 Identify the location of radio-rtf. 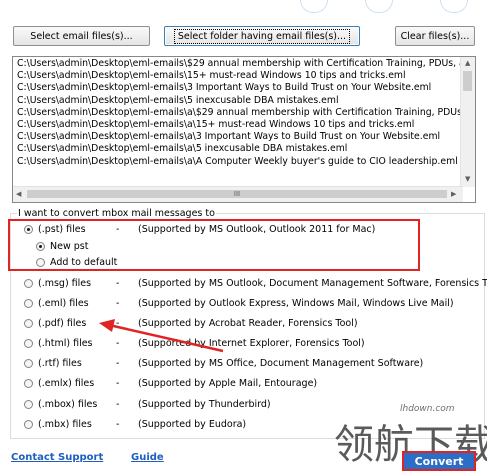
(28, 363).